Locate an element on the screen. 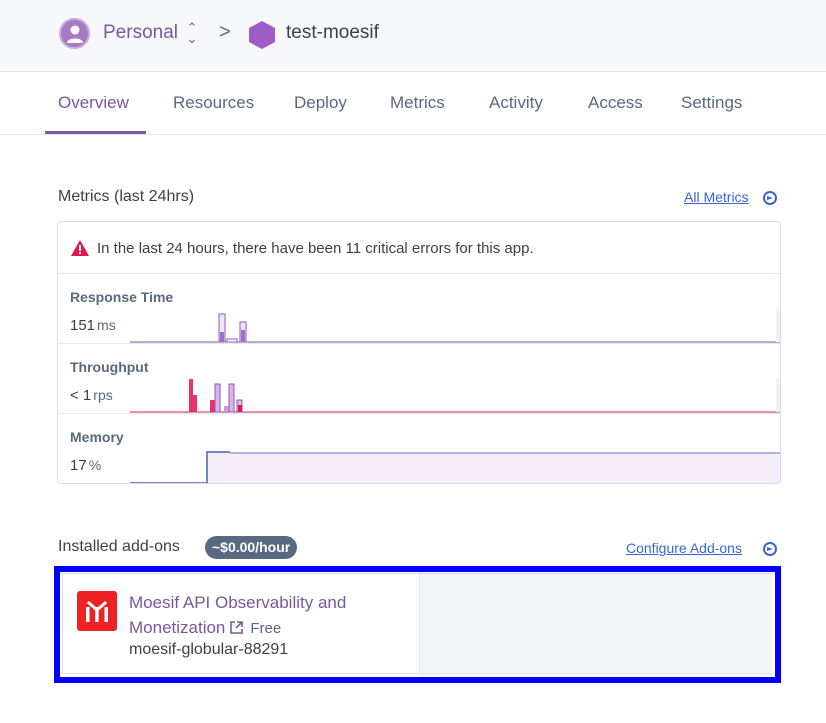 The width and height of the screenshot is (826, 723). tab-settings: Settings is located at coordinates (711, 103).